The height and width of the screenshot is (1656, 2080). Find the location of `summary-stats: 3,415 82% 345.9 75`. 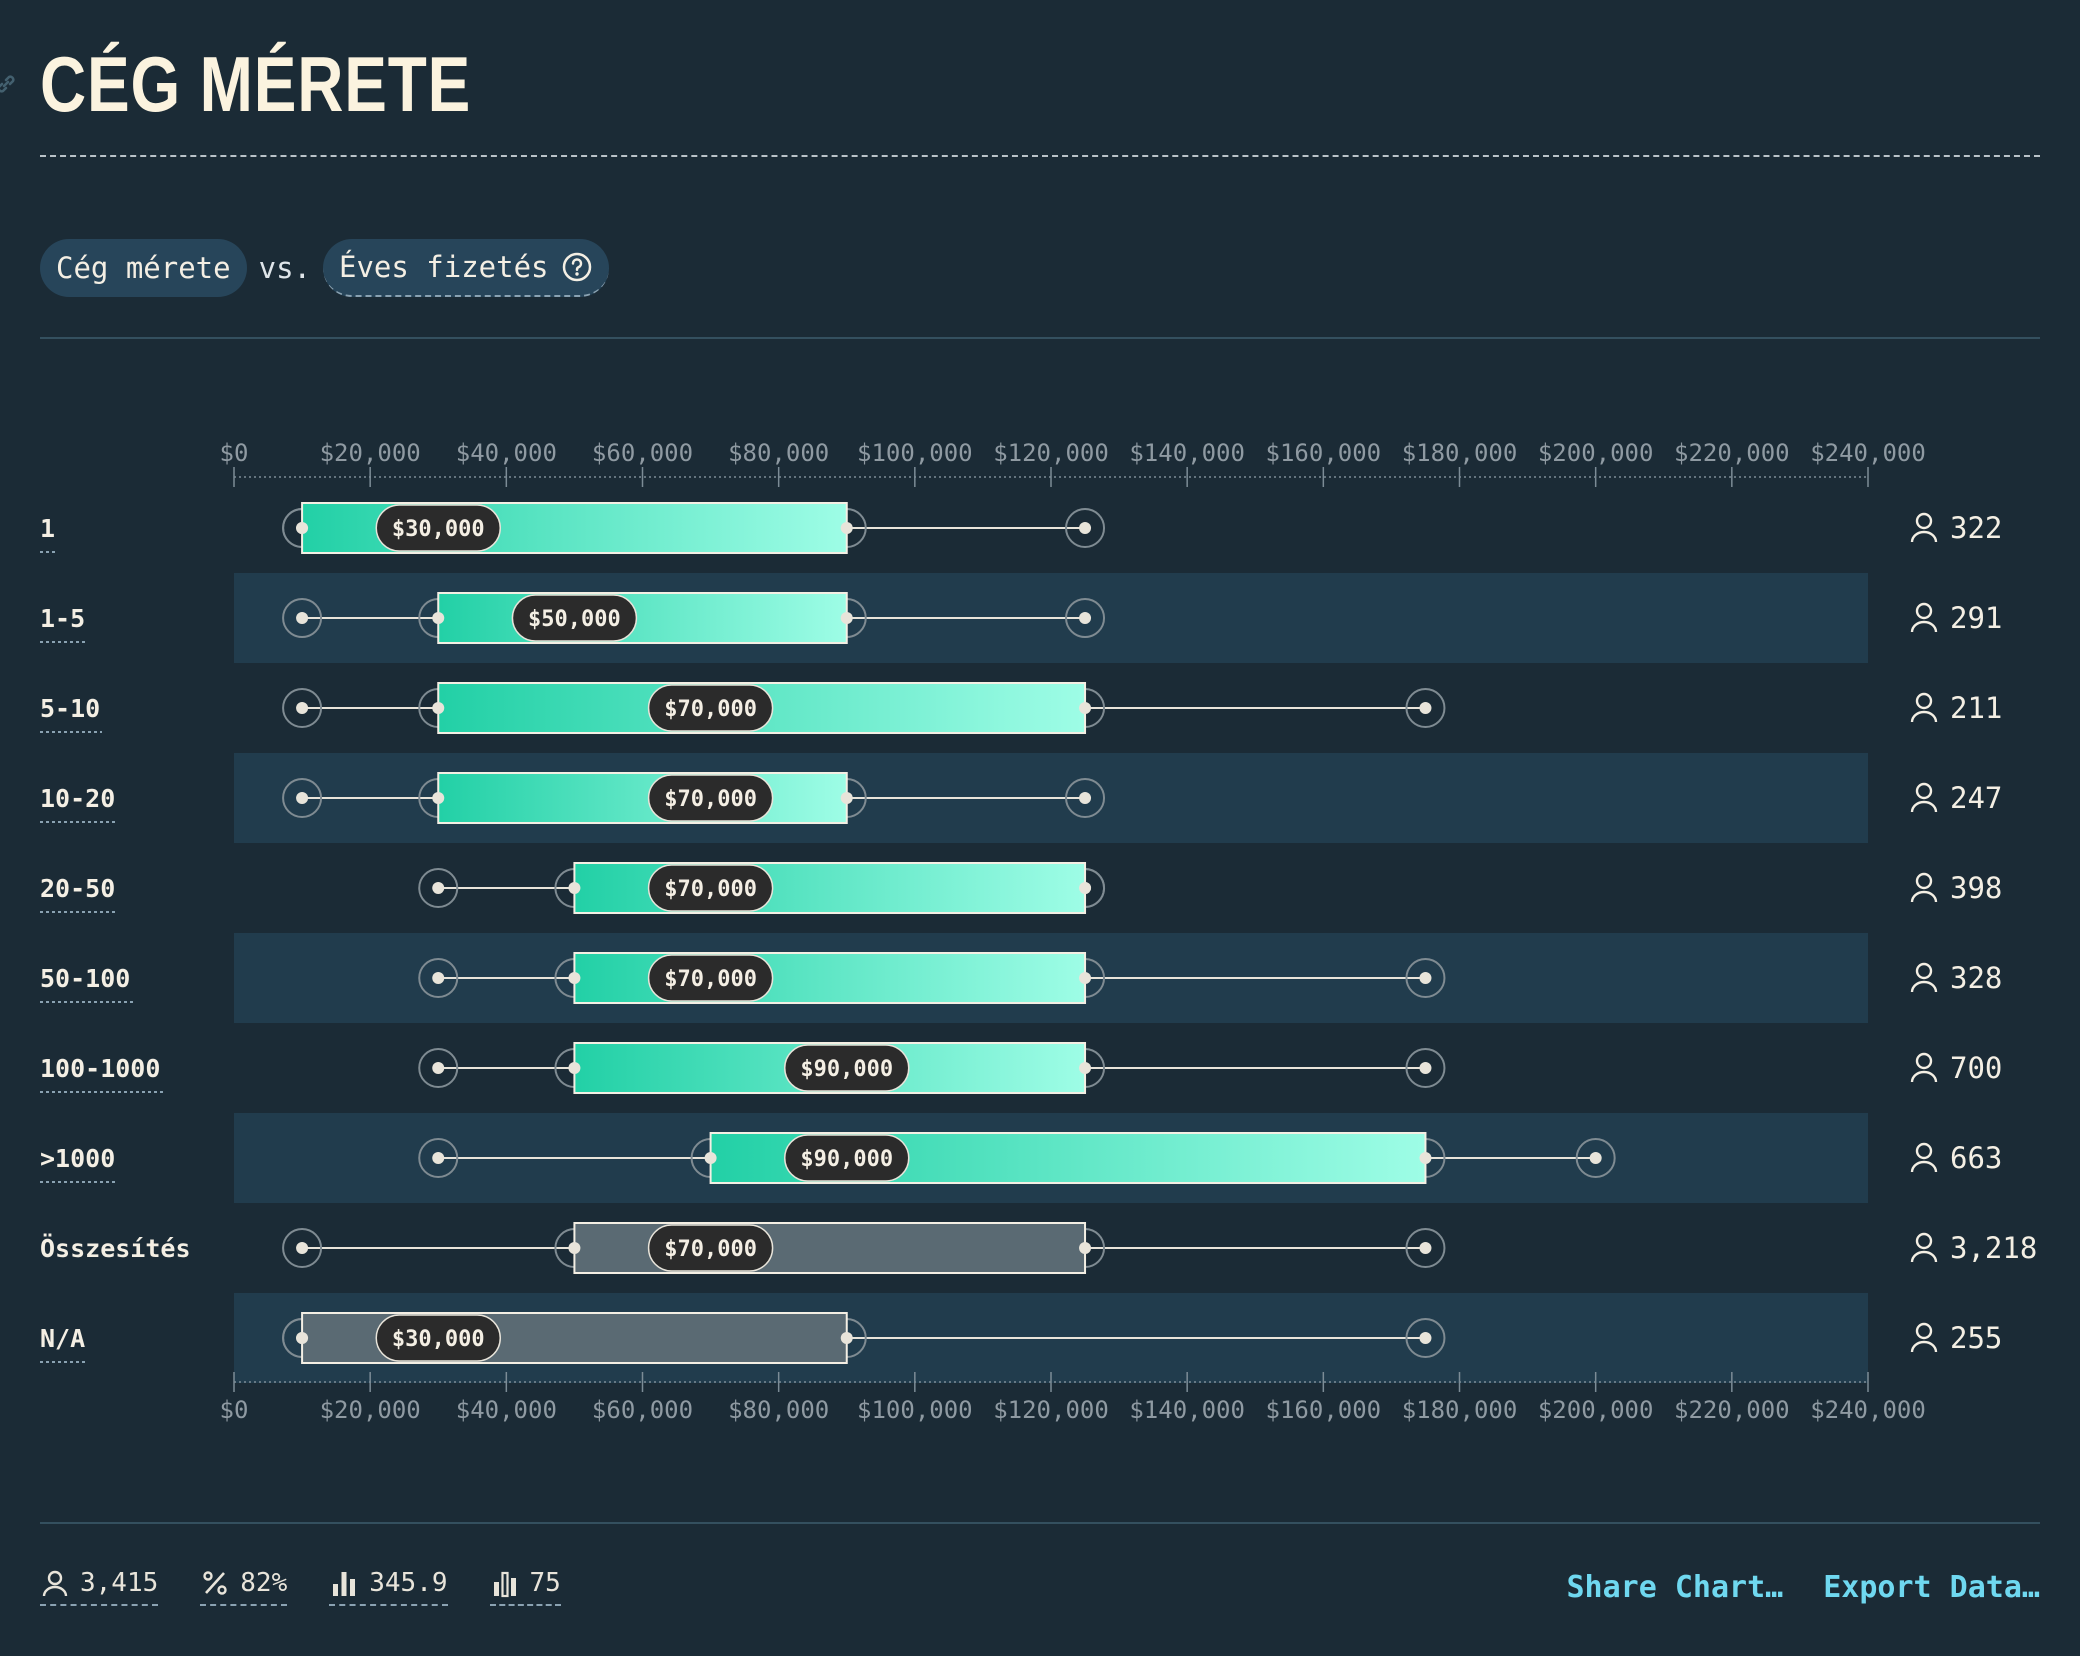

summary-stats: 3,415 82% 345.9 75 is located at coordinates (300, 1587).